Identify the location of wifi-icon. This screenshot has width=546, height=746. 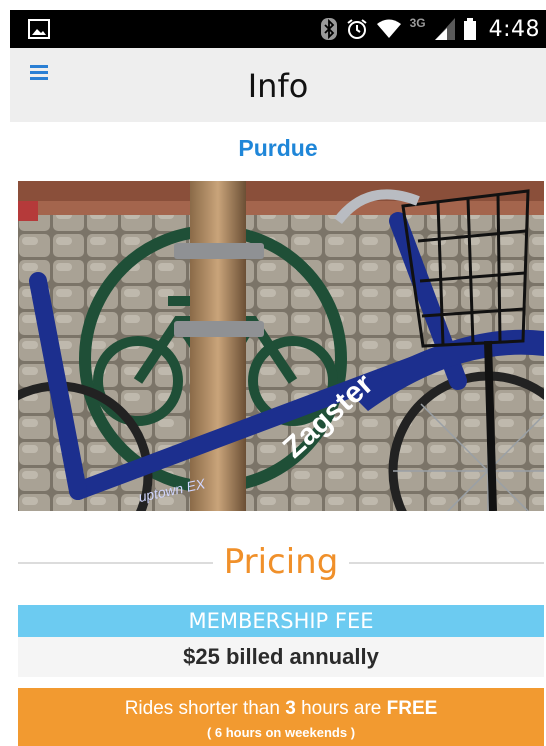
(388, 29).